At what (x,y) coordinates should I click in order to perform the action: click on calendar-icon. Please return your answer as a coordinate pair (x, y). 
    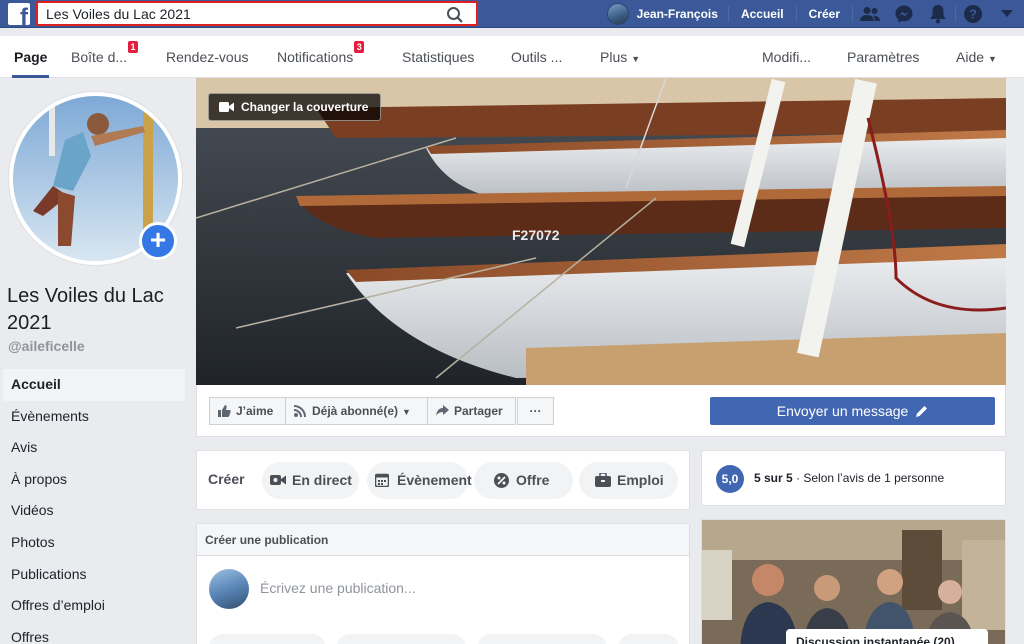
    Looking at the image, I should click on (382, 480).